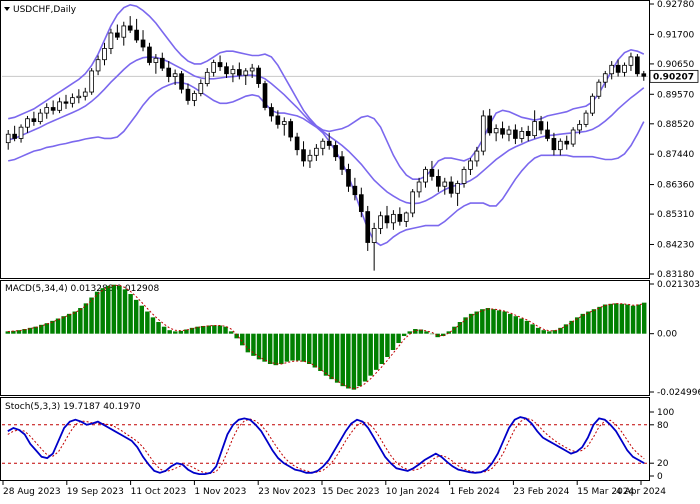 The height and width of the screenshot is (504, 700). What do you see at coordinates (541, 492) in the screenshot?
I see `time-tick-label: 23 Feb 2024` at bounding box center [541, 492].